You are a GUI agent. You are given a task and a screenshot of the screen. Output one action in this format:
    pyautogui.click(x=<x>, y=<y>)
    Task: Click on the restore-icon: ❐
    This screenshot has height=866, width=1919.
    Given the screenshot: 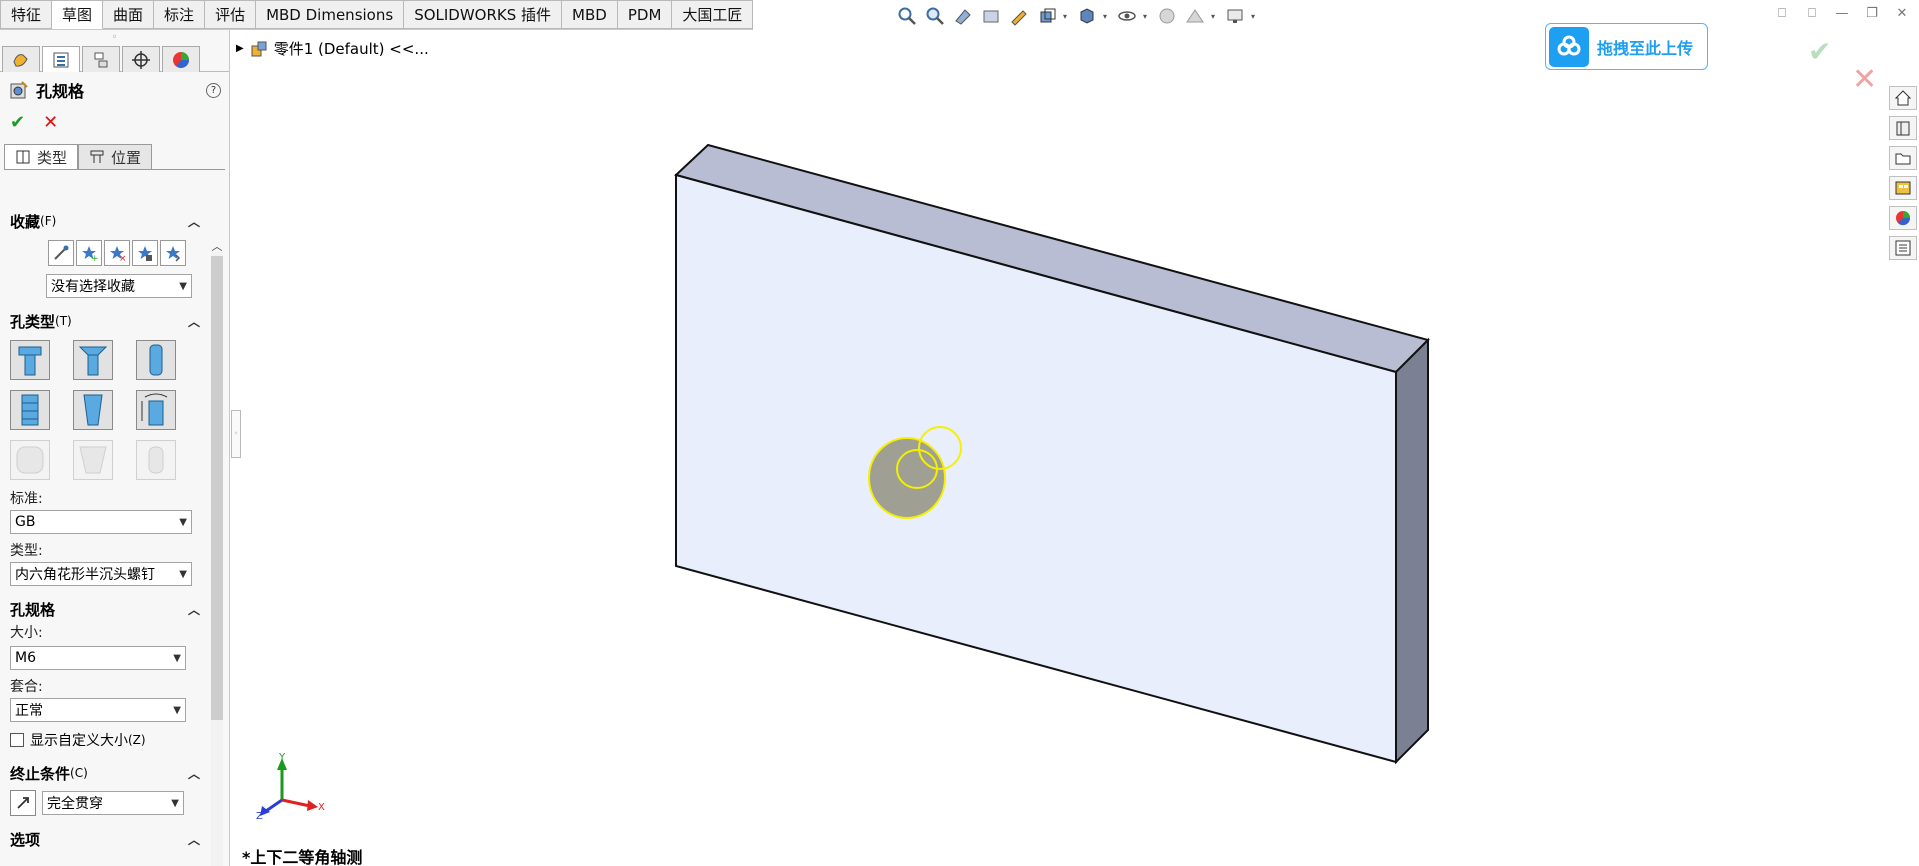 What is the action you would take?
    pyautogui.click(x=1872, y=13)
    